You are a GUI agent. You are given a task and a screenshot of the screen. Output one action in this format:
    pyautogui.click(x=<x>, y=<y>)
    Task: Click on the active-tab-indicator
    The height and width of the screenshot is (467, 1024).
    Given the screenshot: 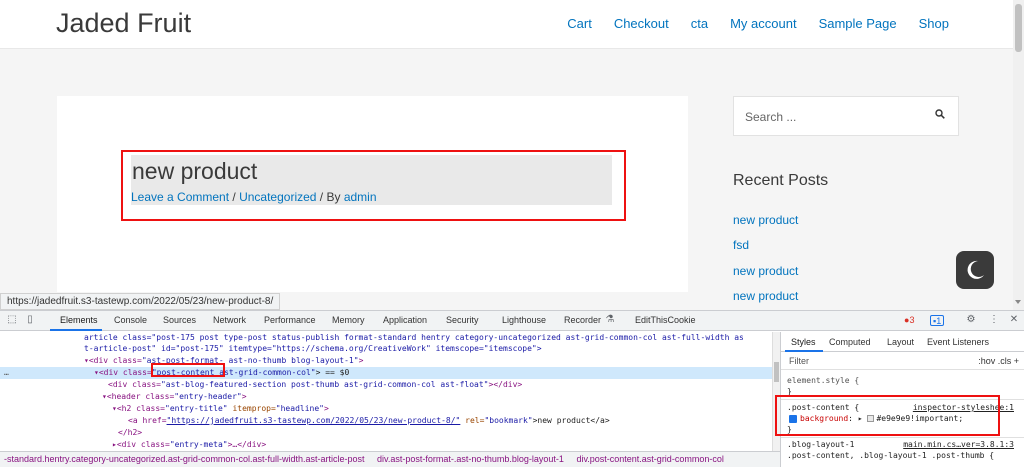 What is the action you would take?
    pyautogui.click(x=76, y=330)
    